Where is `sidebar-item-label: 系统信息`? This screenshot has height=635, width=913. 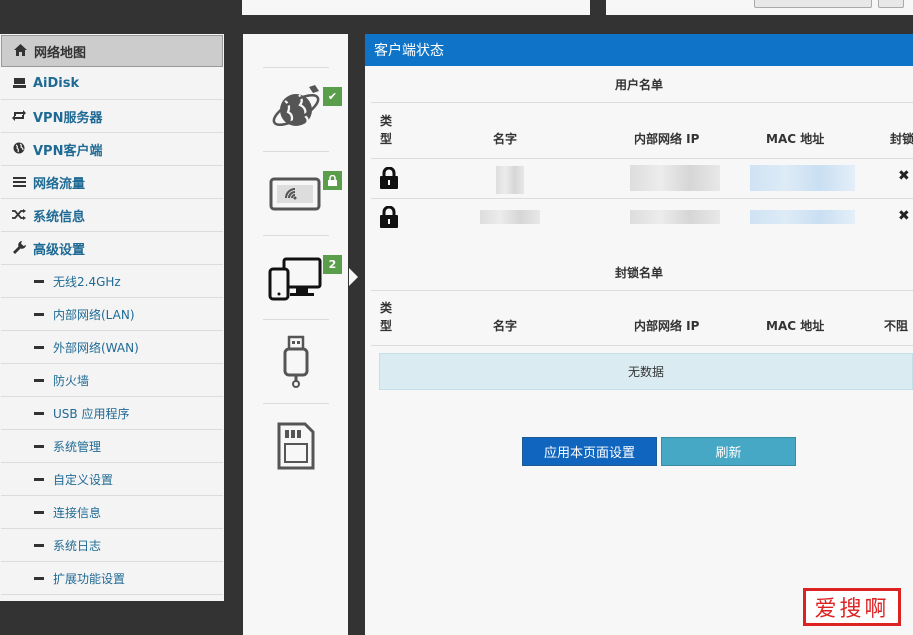 sidebar-item-label: 系统信息 is located at coordinates (59, 217).